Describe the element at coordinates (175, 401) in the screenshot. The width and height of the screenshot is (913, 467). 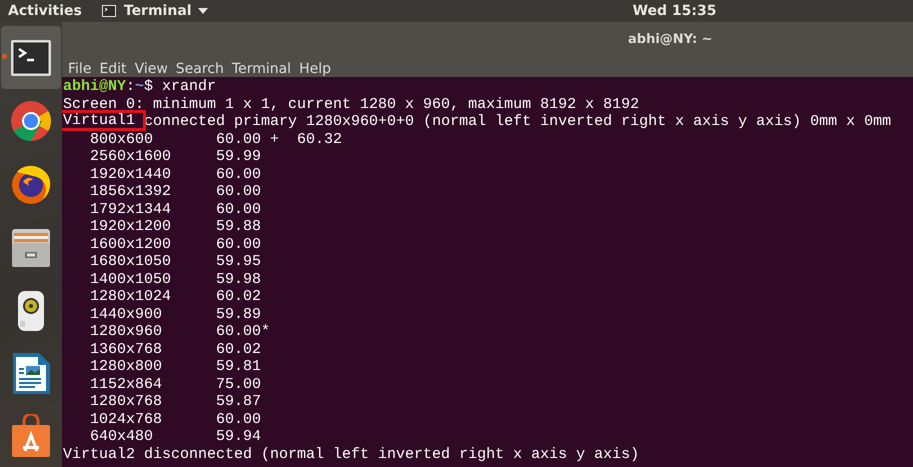
I see `terminal-line: 1280x768 59.87` at that location.